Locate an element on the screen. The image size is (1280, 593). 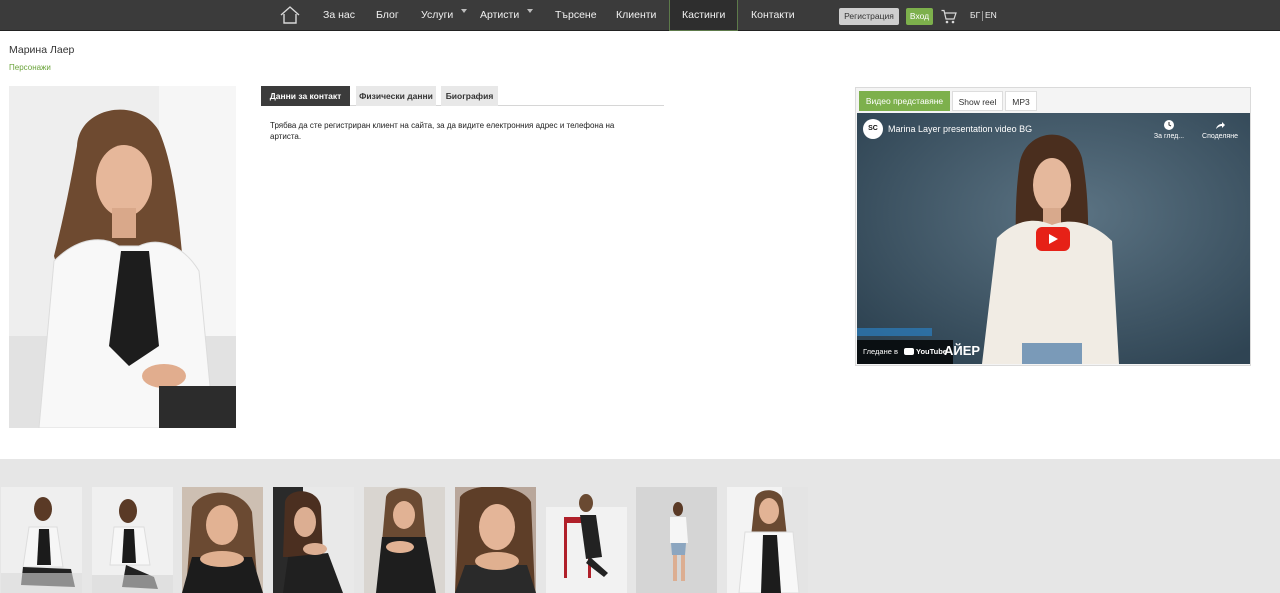
nav-item-about: За нас is located at coordinates (339, 15).